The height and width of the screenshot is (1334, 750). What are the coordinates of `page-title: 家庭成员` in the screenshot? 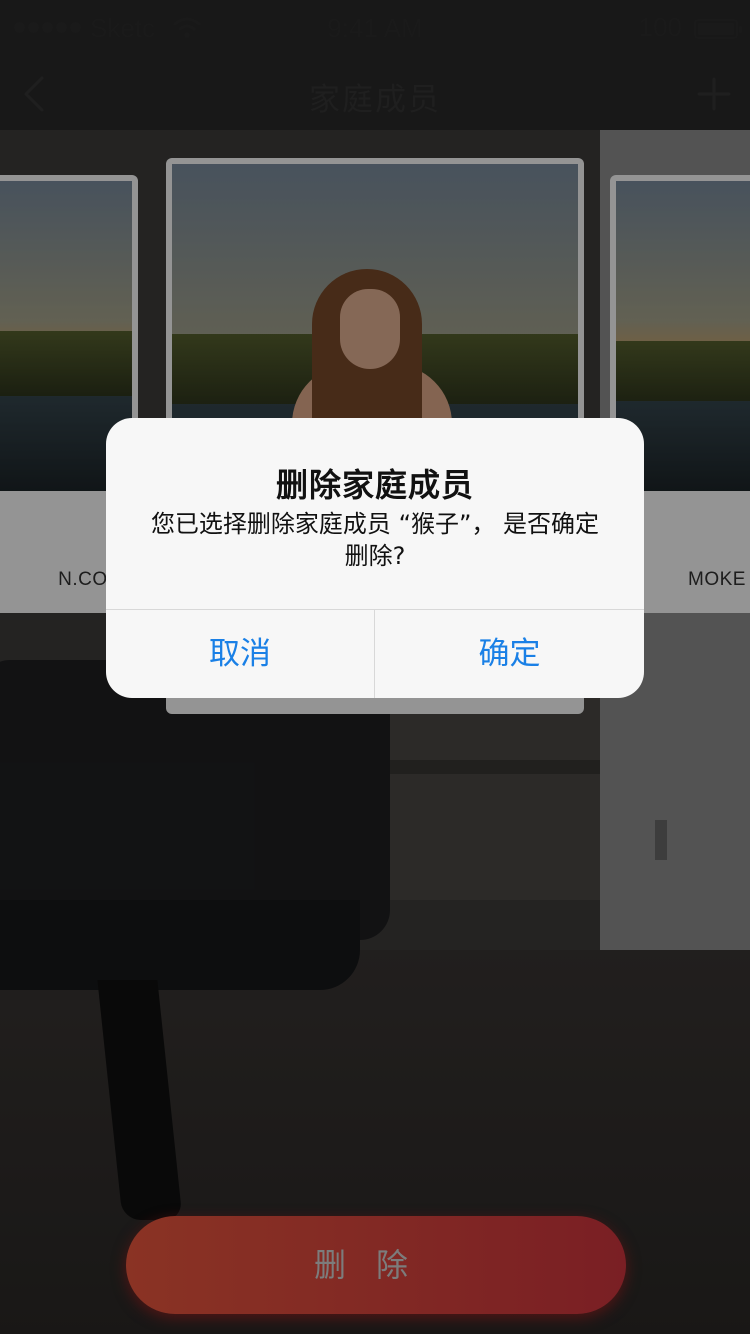 It's located at (375, 100).